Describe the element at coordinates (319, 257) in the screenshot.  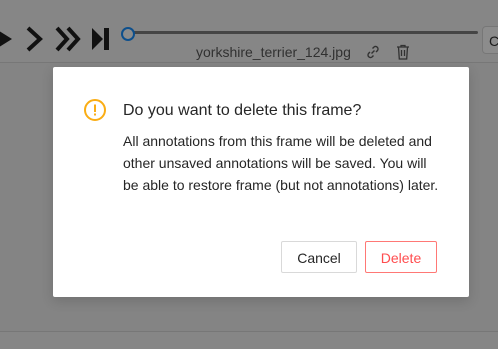
I see `cancel-button: Cancel` at that location.